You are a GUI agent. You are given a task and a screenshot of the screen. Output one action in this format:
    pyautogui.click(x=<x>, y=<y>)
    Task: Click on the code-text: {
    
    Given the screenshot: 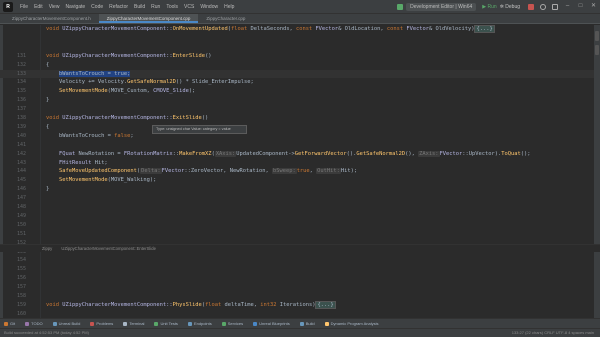 What is the action you would take?
    pyautogui.click(x=47, y=65)
    